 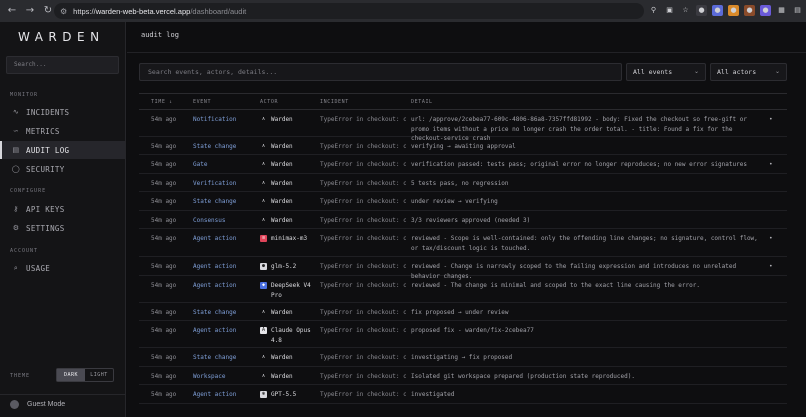 I want to click on row-detail: investigated, so click(x=433, y=394).